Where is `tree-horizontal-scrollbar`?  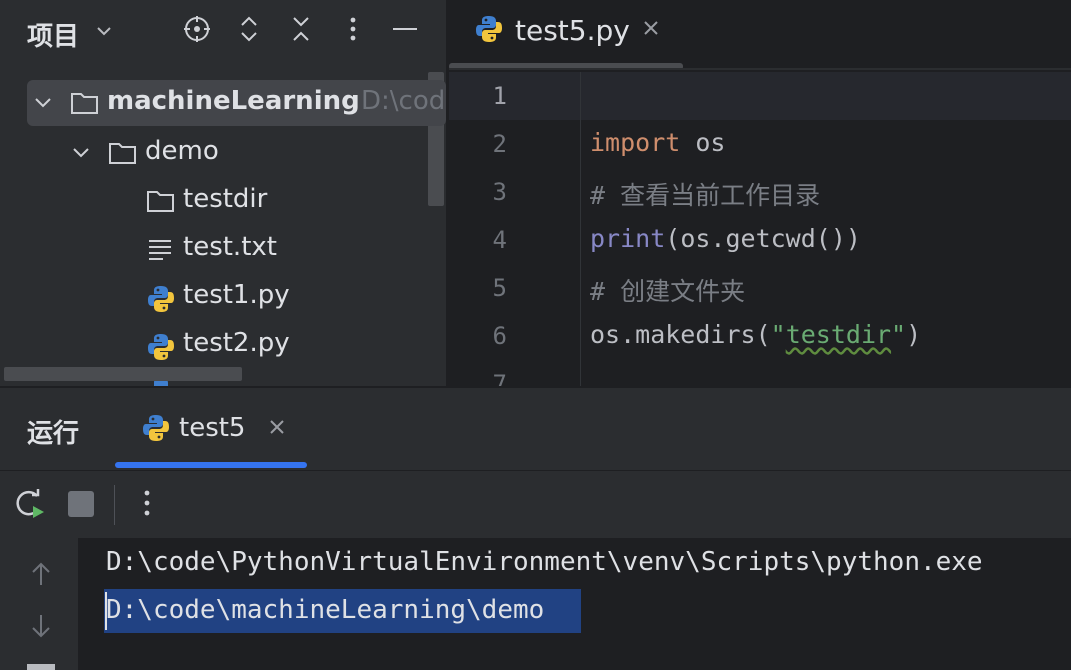
tree-horizontal-scrollbar is located at coordinates (123, 374).